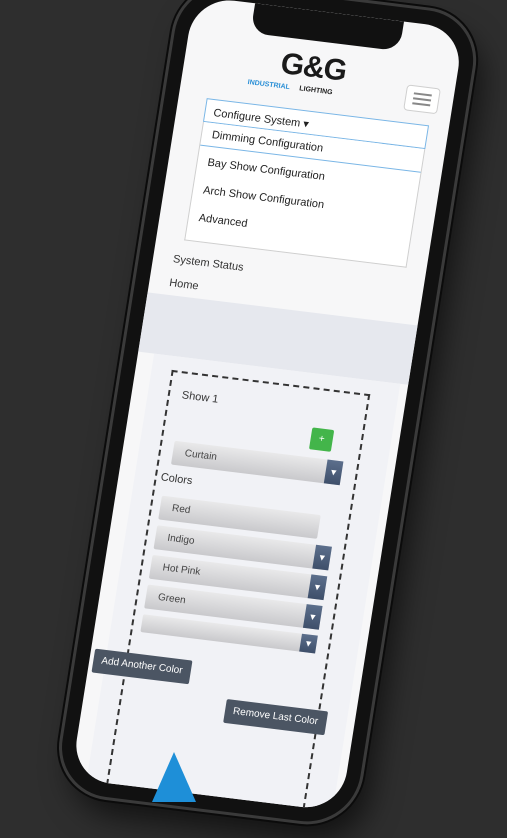 This screenshot has height=838, width=507. What do you see at coordinates (316, 91) in the screenshot?
I see `logo-lighting-text: LIGHTING` at bounding box center [316, 91].